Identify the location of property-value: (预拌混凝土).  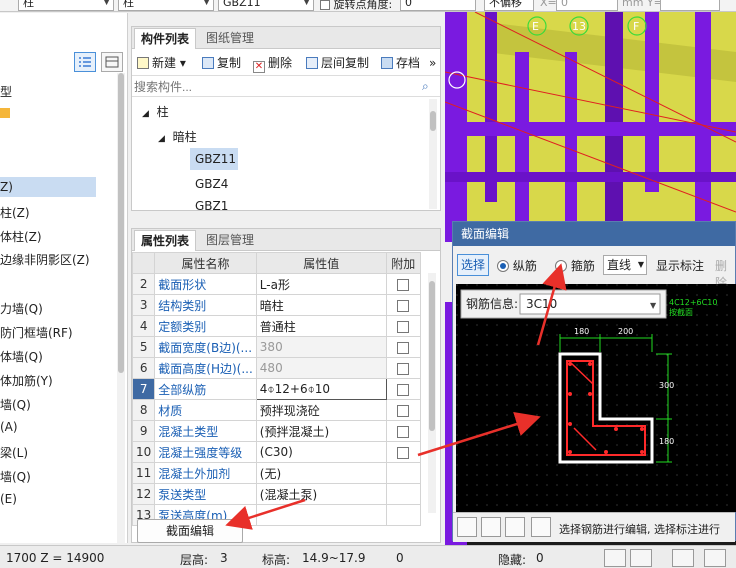
(321, 431).